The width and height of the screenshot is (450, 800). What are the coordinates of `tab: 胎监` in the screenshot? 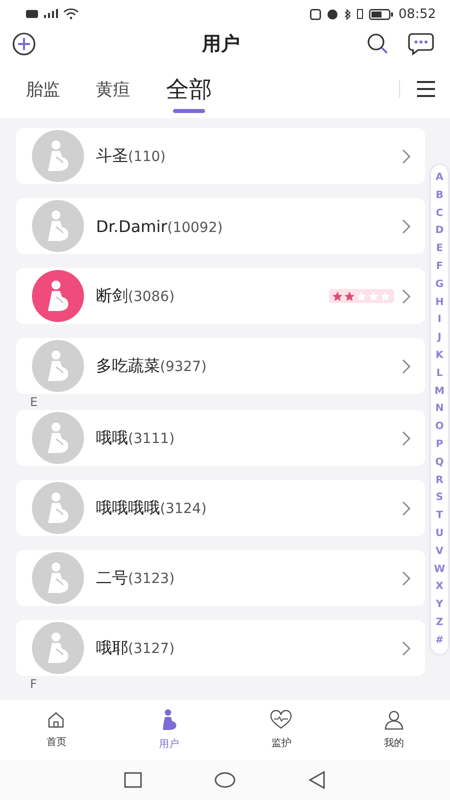 It's located at (43, 89).